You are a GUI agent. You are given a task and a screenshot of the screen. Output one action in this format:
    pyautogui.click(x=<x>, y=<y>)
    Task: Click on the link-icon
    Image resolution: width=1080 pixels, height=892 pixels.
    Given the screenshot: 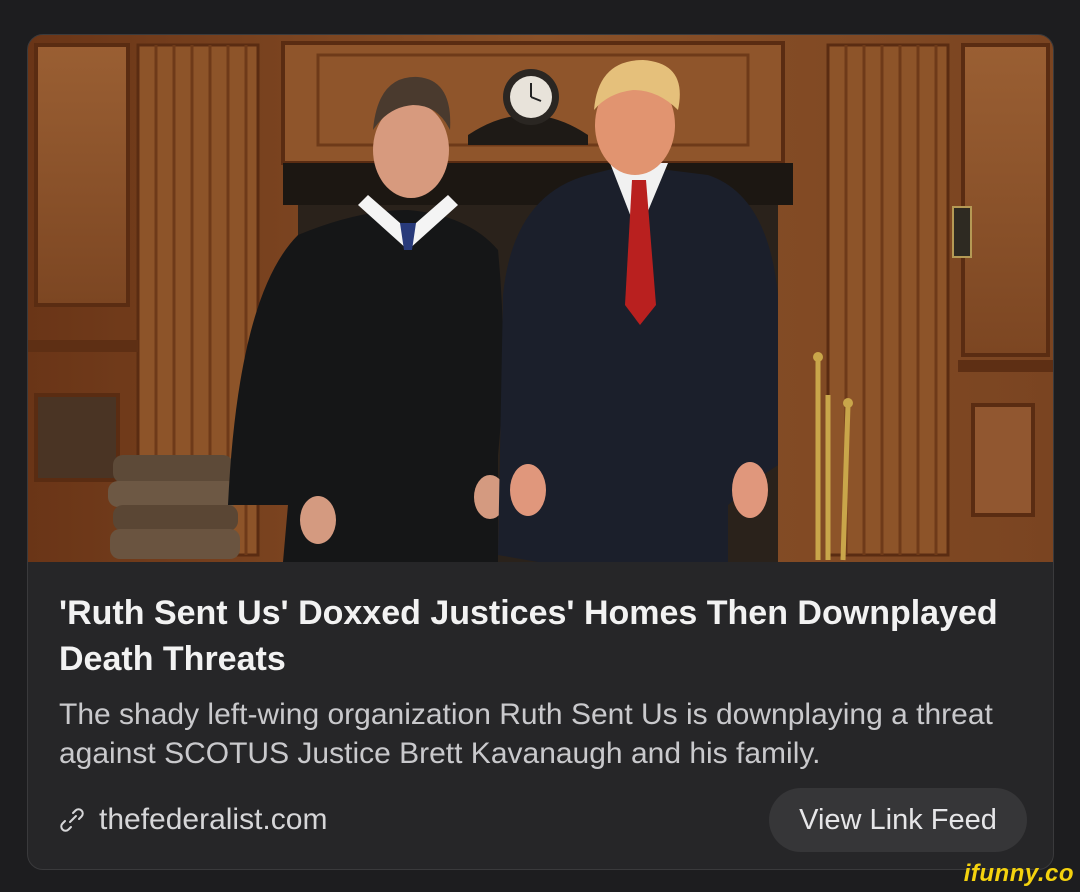 What is the action you would take?
    pyautogui.click(x=72, y=820)
    